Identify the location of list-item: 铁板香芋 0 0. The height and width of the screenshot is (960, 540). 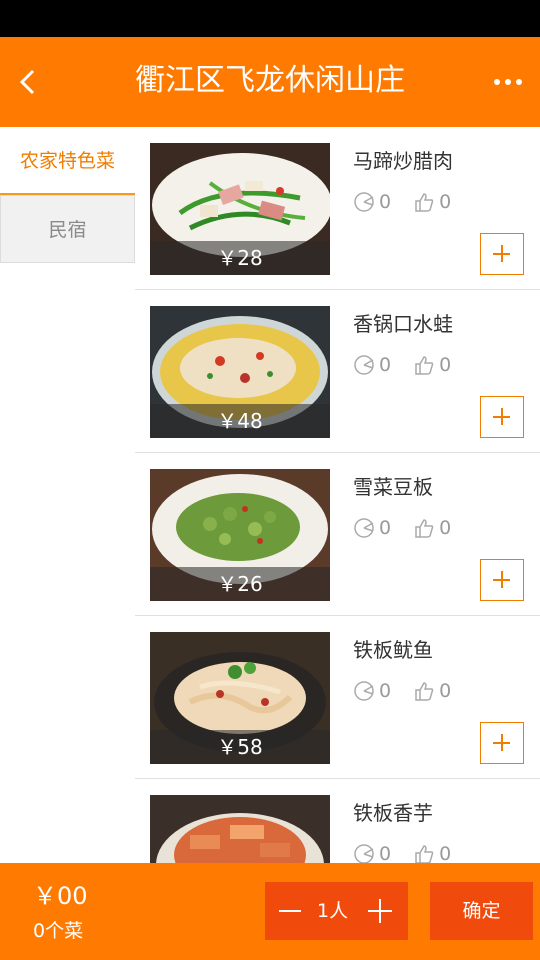
(337, 821).